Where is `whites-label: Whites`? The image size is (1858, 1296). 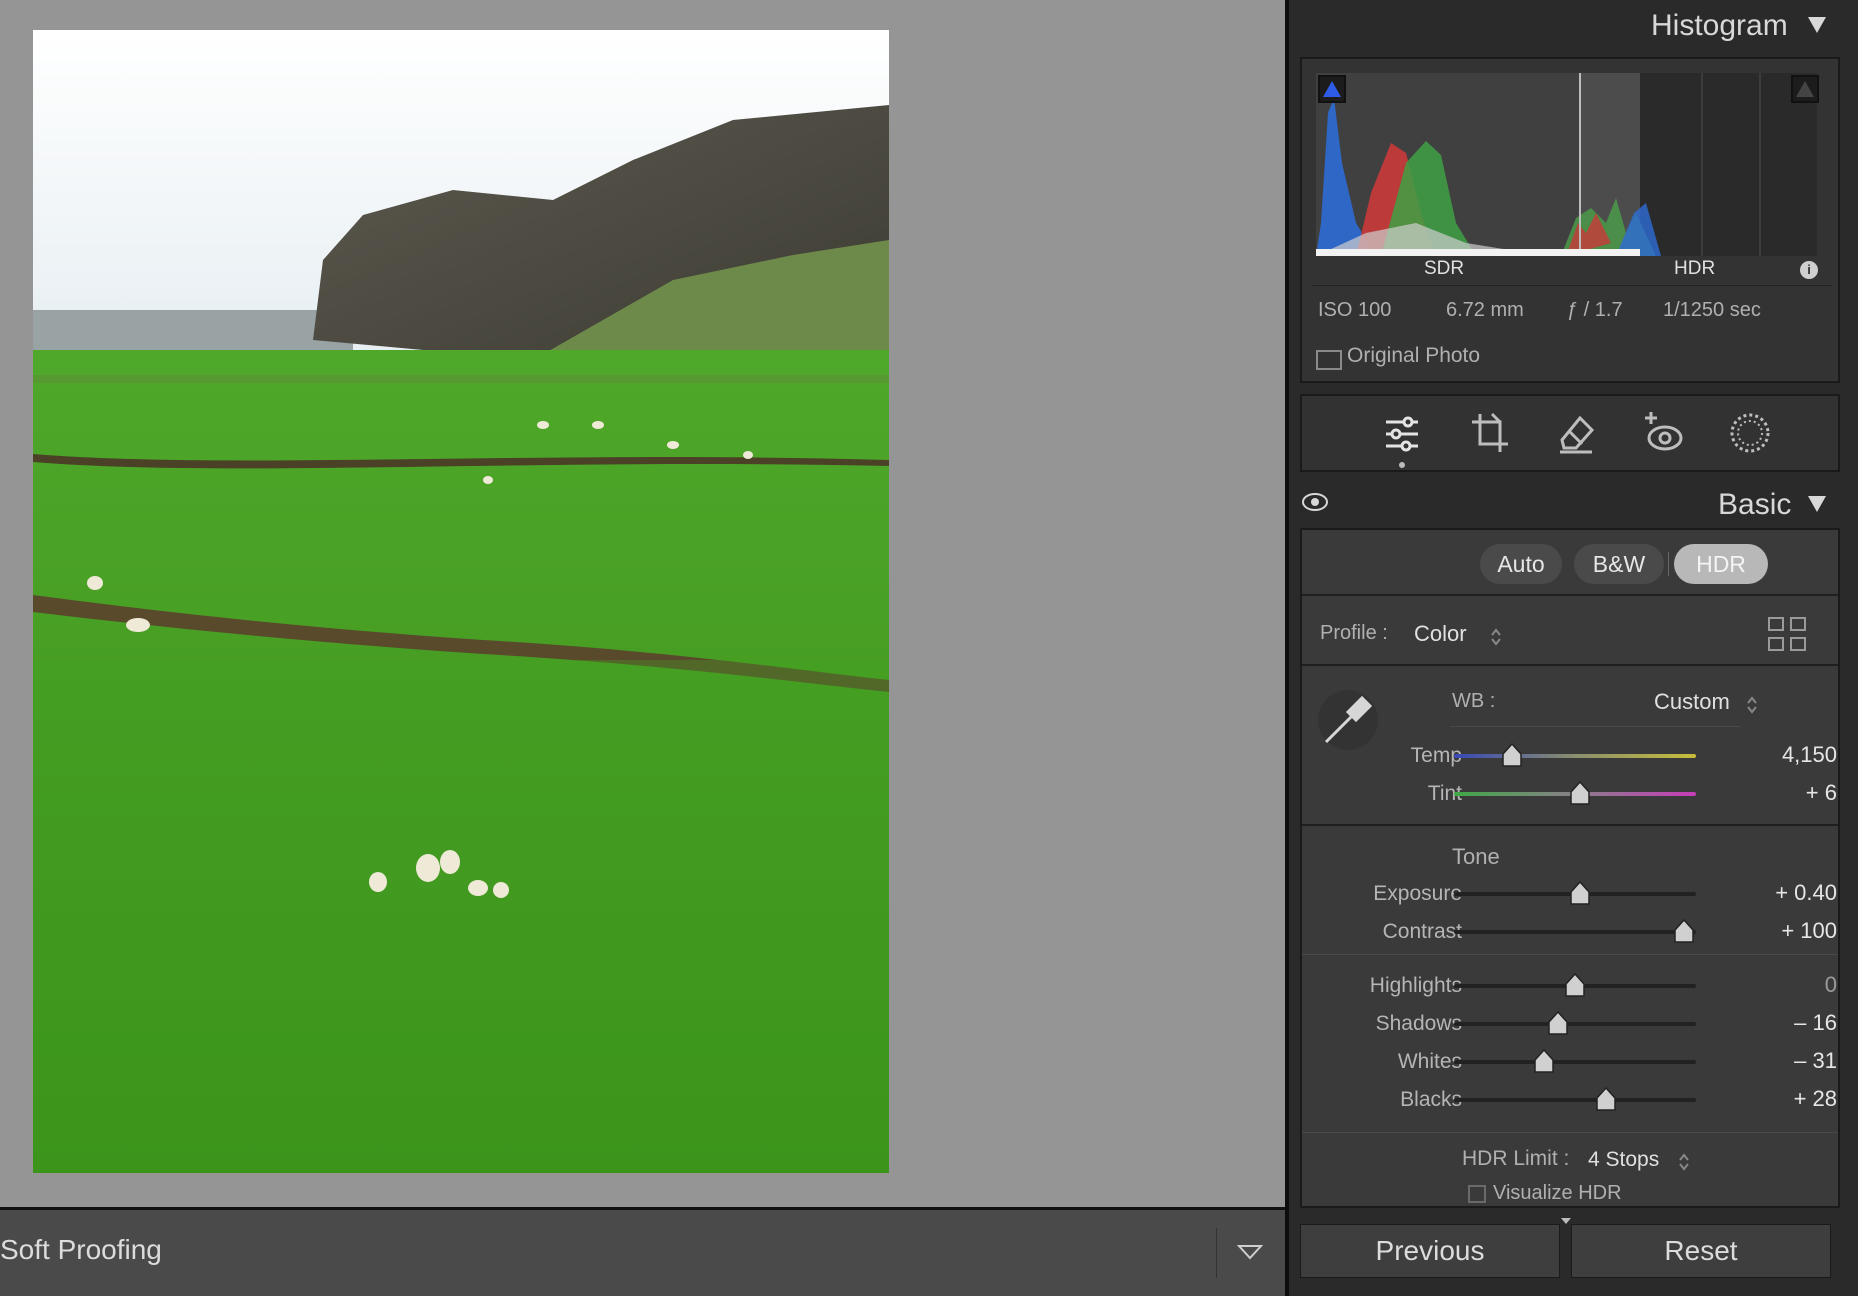 whites-label: Whites is located at coordinates (1429, 1061).